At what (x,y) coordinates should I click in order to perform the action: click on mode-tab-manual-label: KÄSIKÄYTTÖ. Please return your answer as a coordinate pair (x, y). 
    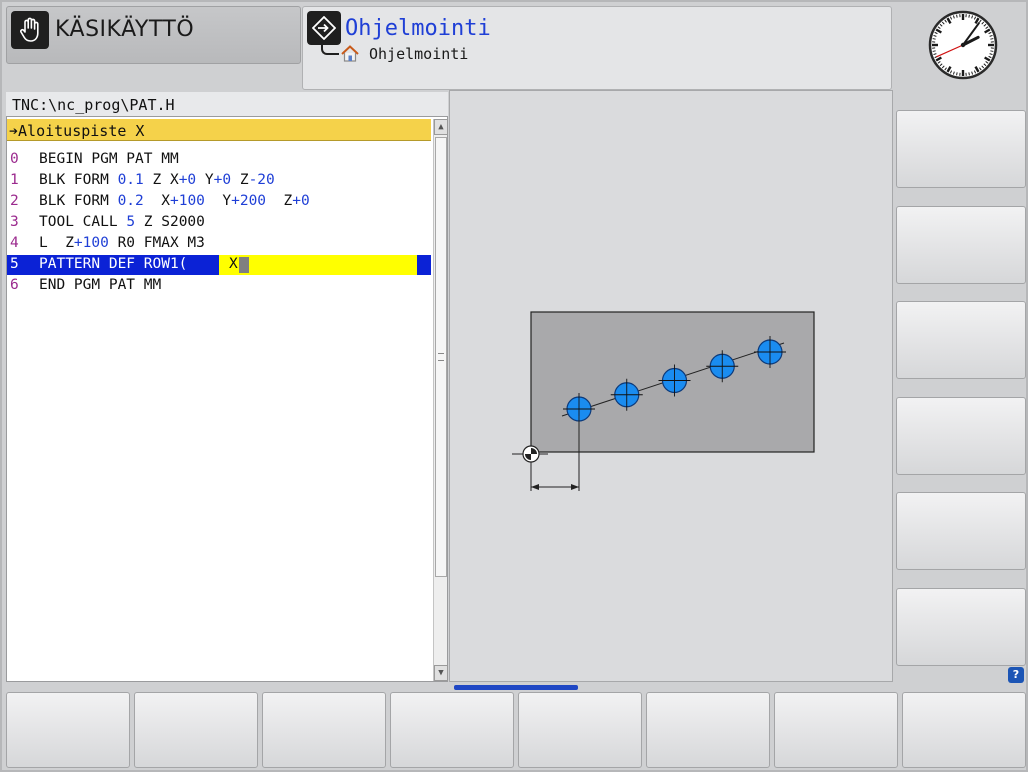
    Looking at the image, I should click on (125, 29).